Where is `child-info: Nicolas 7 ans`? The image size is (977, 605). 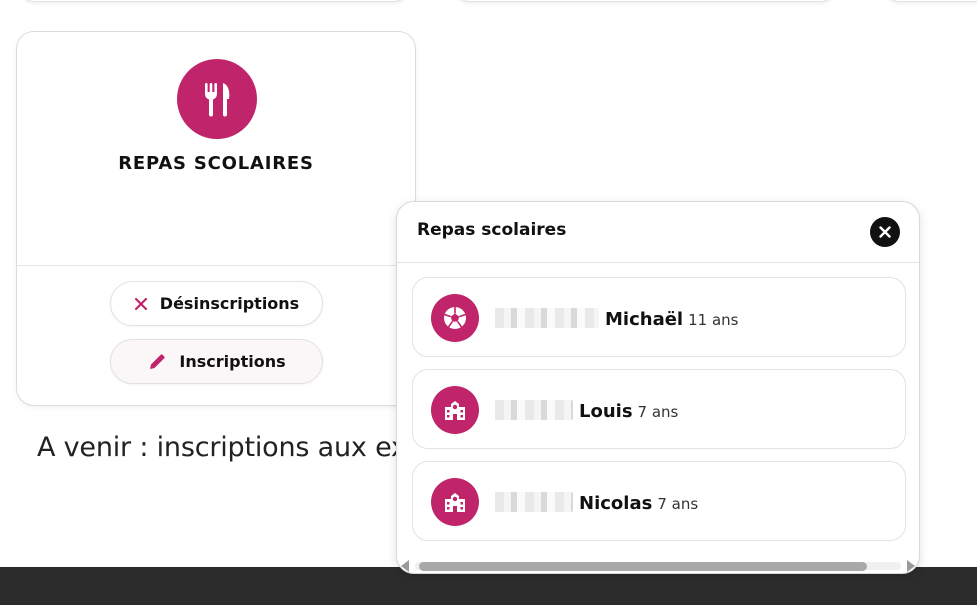
child-info: Nicolas 7 ans is located at coordinates (596, 501).